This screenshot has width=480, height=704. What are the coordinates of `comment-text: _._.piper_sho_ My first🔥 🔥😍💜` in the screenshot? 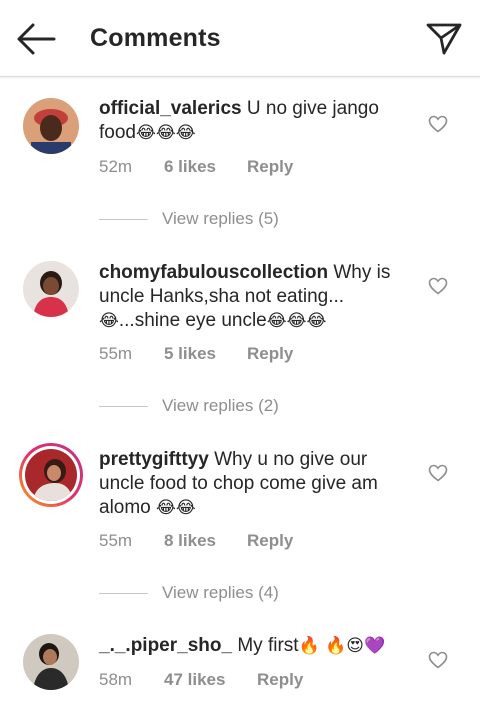 It's located at (257, 646).